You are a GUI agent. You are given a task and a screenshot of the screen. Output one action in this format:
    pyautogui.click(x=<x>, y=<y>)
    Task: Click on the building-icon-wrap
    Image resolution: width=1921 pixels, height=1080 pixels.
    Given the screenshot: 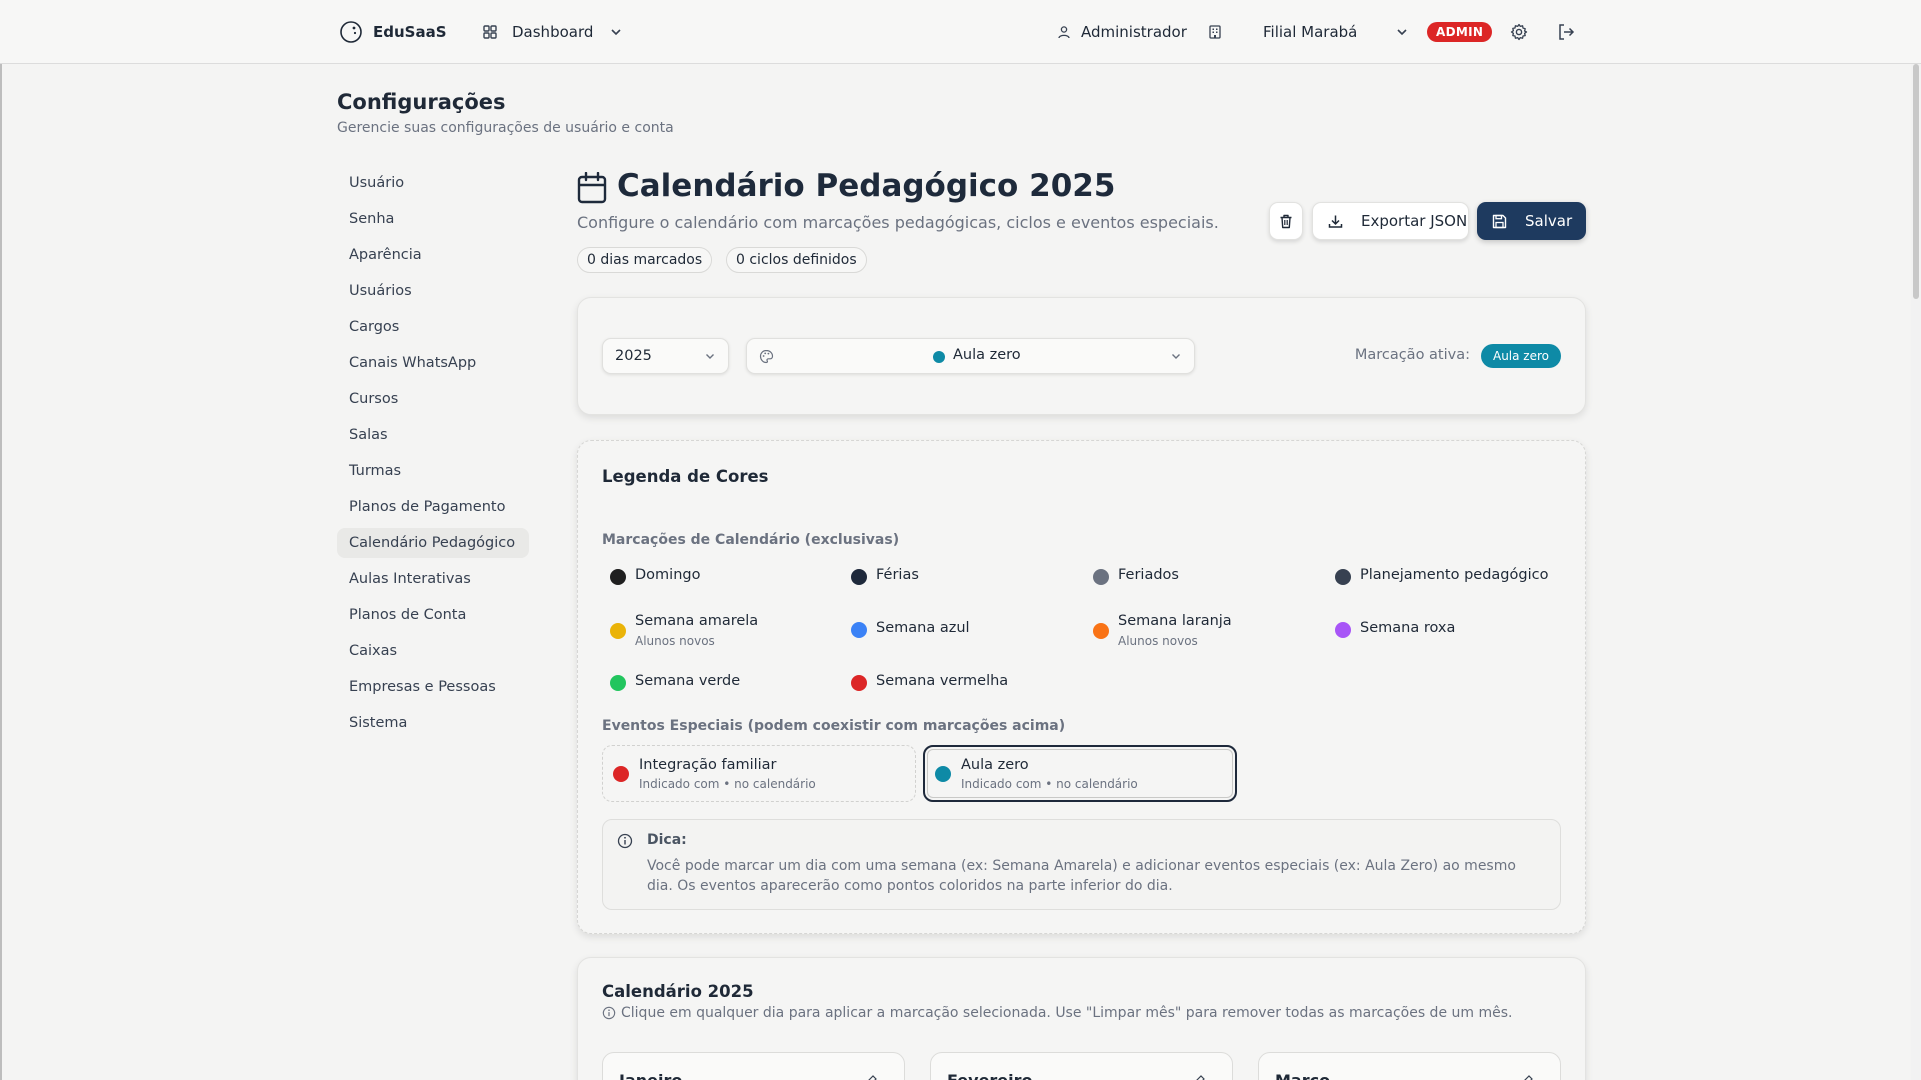 What is the action you would take?
    pyautogui.click(x=1215, y=32)
    